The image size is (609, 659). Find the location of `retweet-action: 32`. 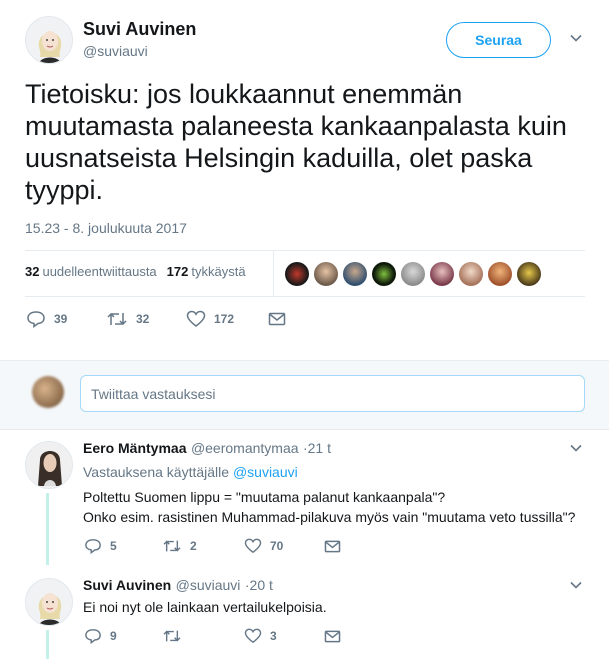

retweet-action: 32 is located at coordinates (146, 319).